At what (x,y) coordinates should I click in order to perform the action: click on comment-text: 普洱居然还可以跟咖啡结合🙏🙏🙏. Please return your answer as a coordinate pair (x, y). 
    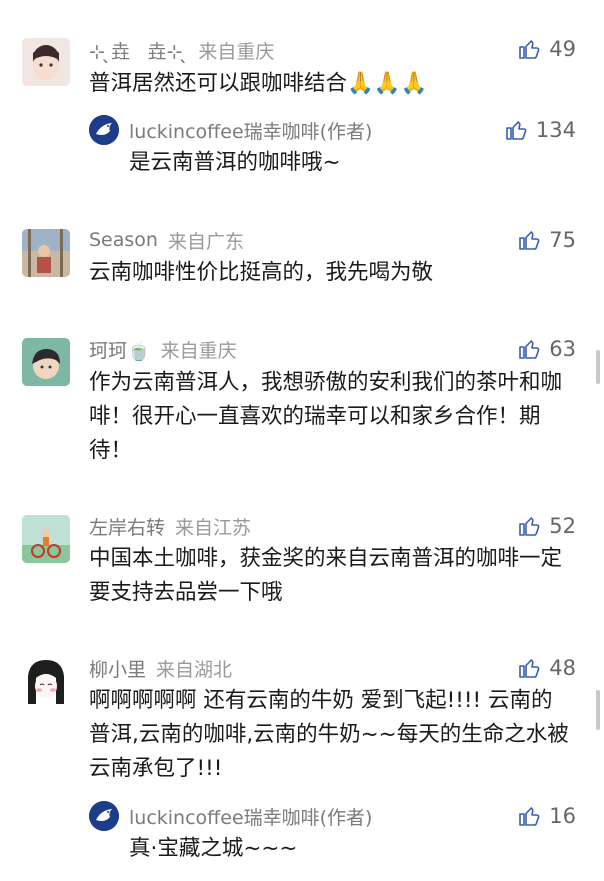
    Looking at the image, I should click on (258, 83).